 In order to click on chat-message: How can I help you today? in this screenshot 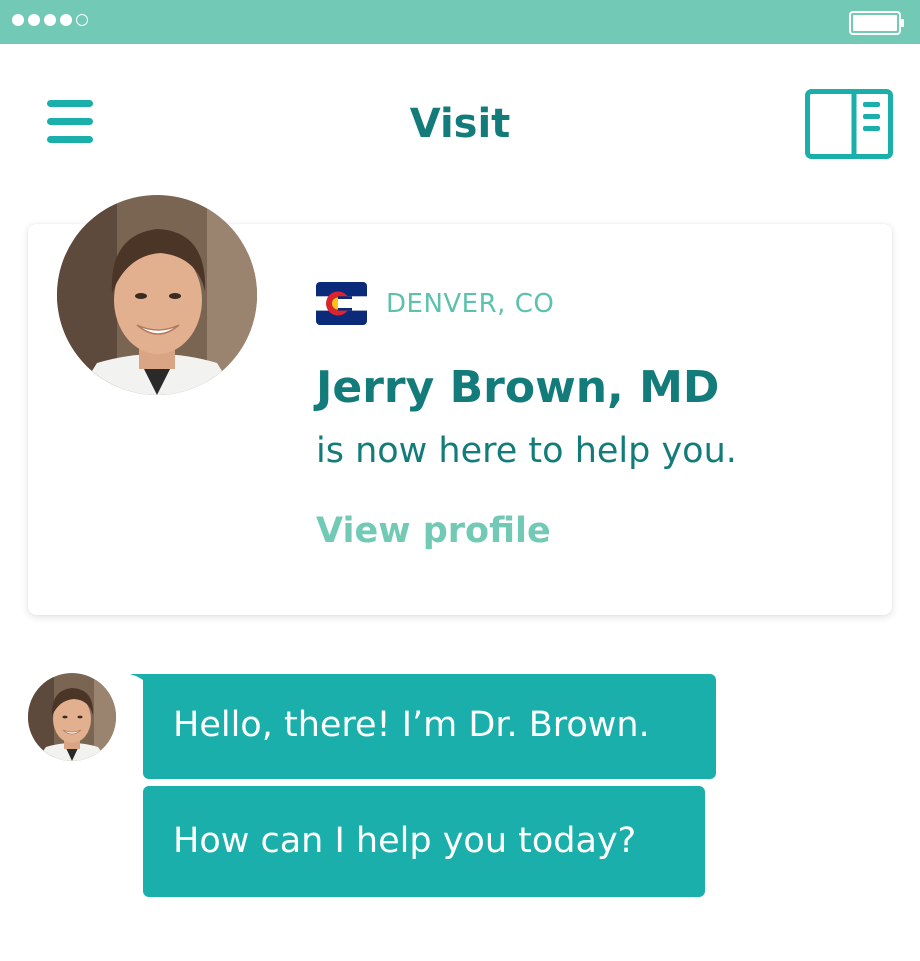, I will do `click(424, 841)`.